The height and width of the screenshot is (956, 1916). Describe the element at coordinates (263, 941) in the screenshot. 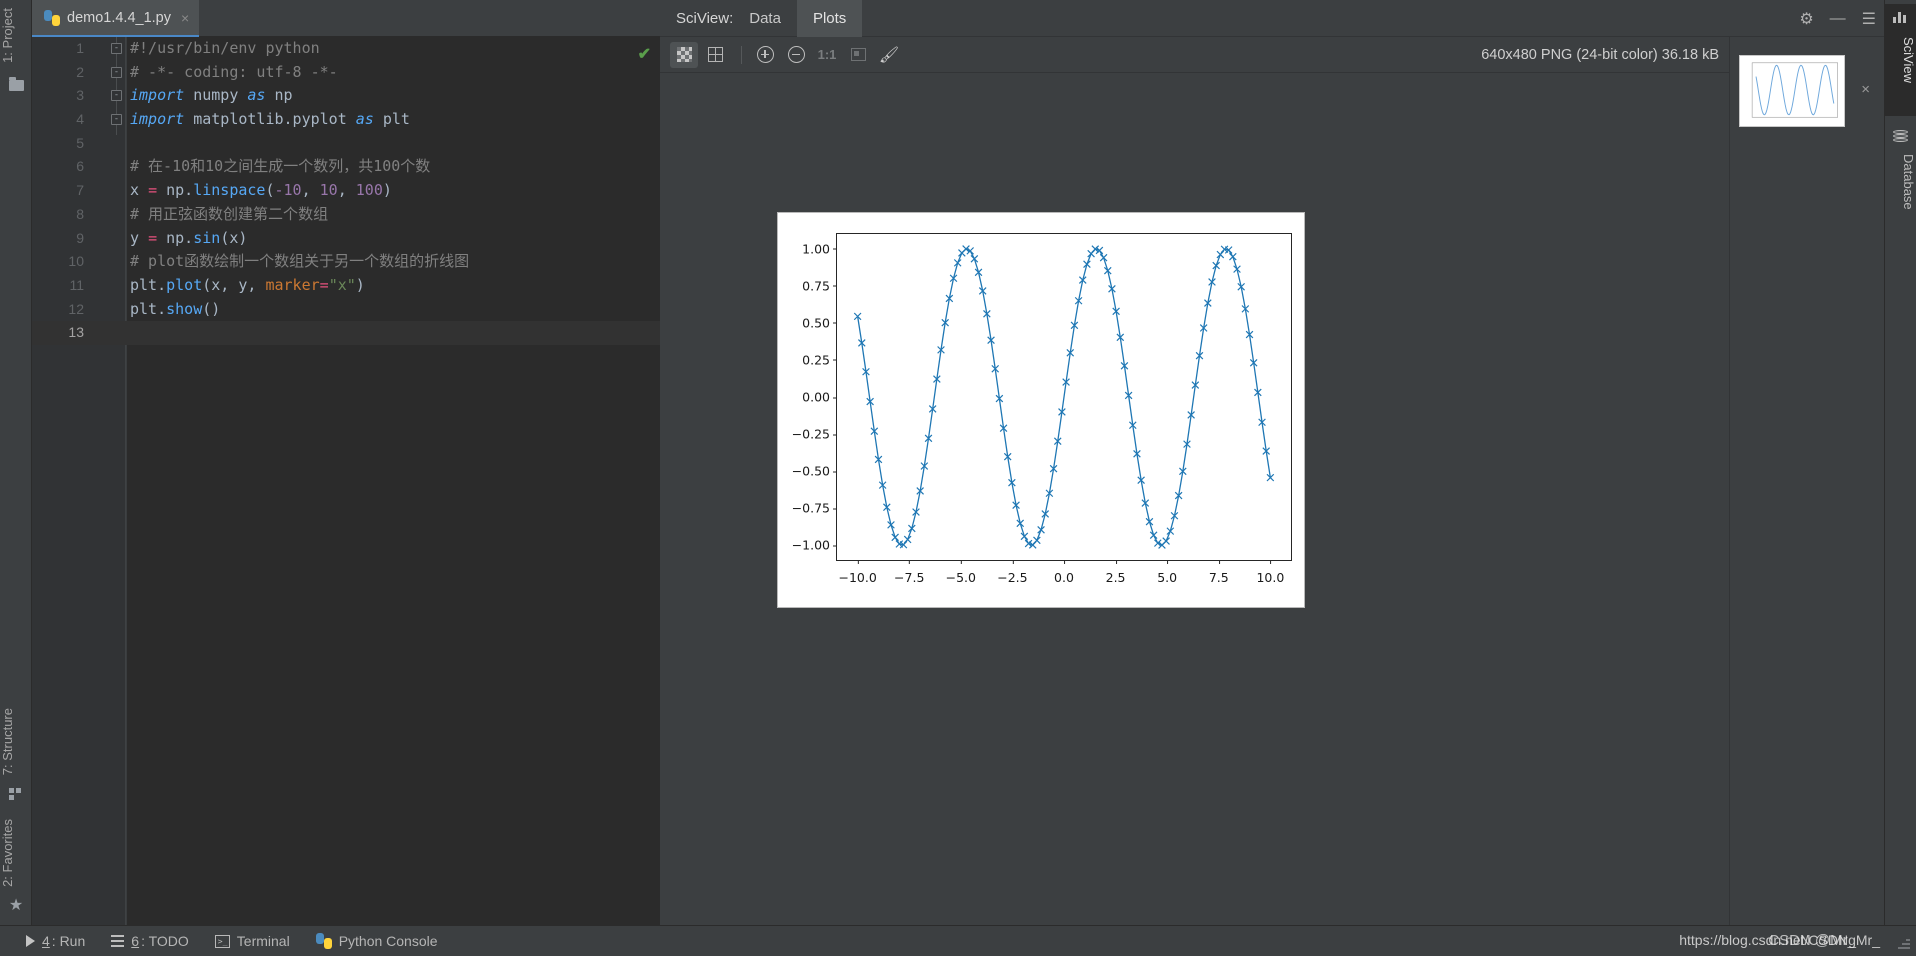

I see `status-terminal-label: Terminal` at that location.